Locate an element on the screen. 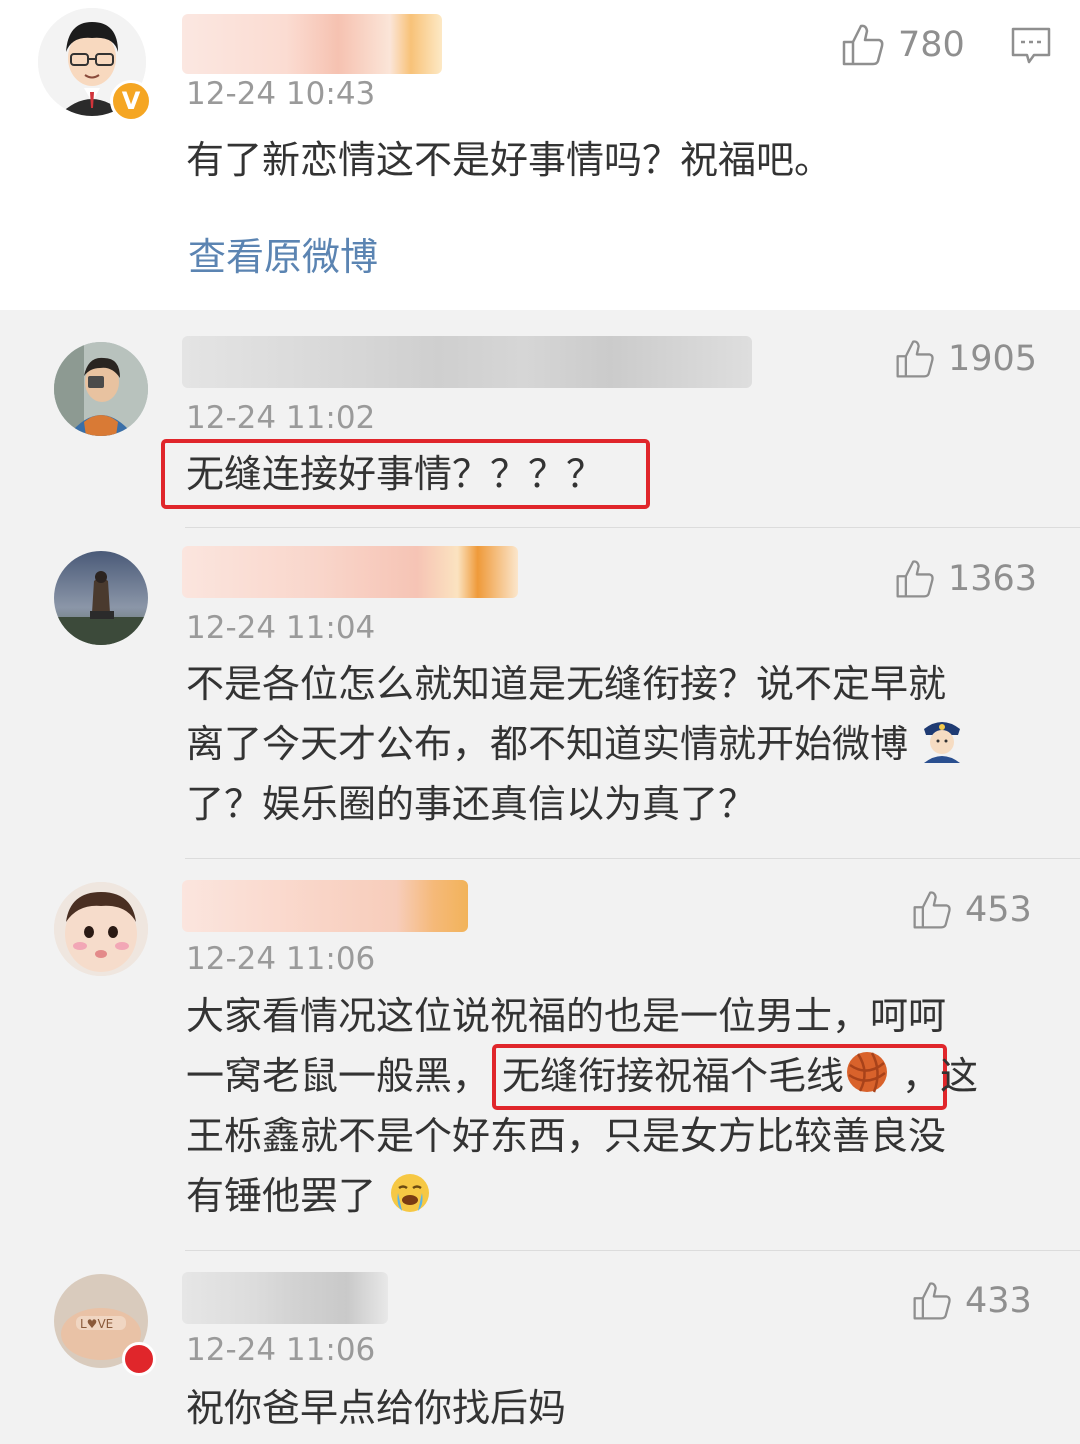  like-button: 780 is located at coordinates (902, 45).